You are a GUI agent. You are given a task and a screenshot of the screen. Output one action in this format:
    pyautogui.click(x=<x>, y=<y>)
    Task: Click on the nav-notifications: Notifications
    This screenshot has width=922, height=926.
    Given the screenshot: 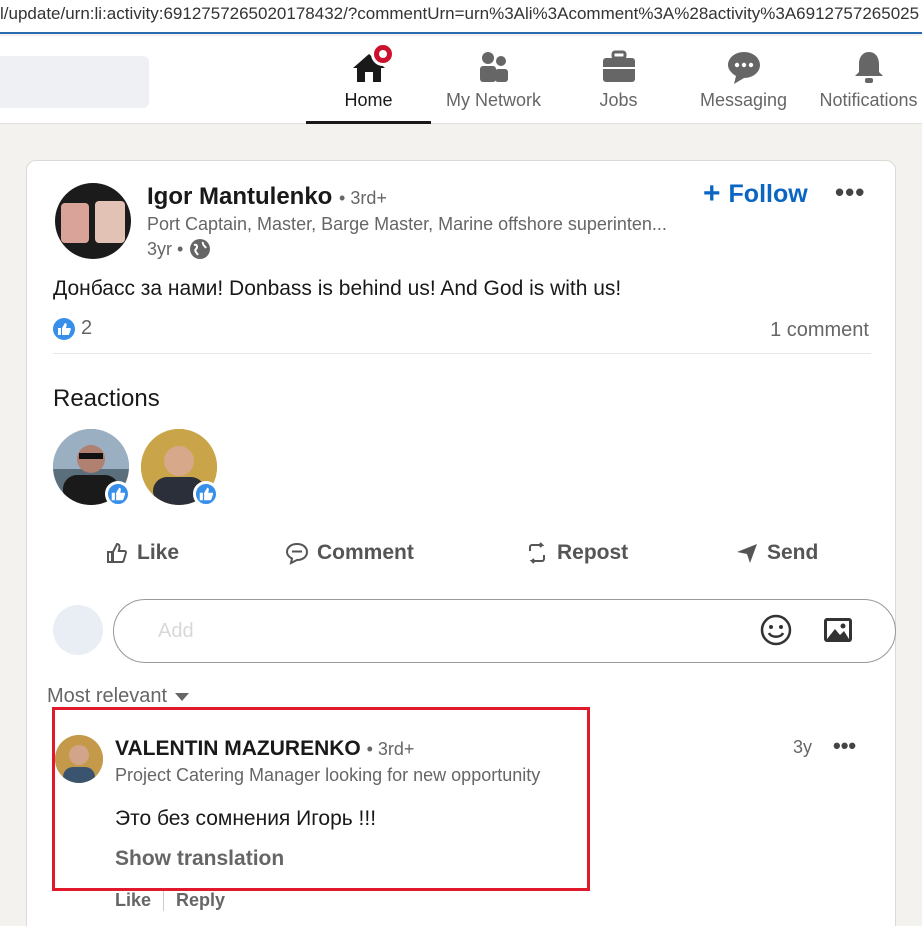 What is the action you would take?
    pyautogui.click(x=864, y=86)
    